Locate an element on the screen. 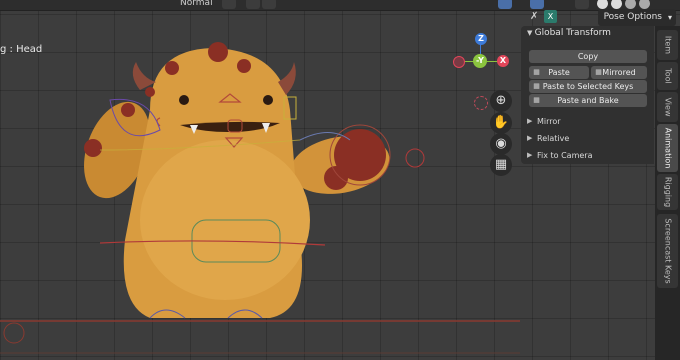  pose-options-label: Pose Options is located at coordinates (632, 17).